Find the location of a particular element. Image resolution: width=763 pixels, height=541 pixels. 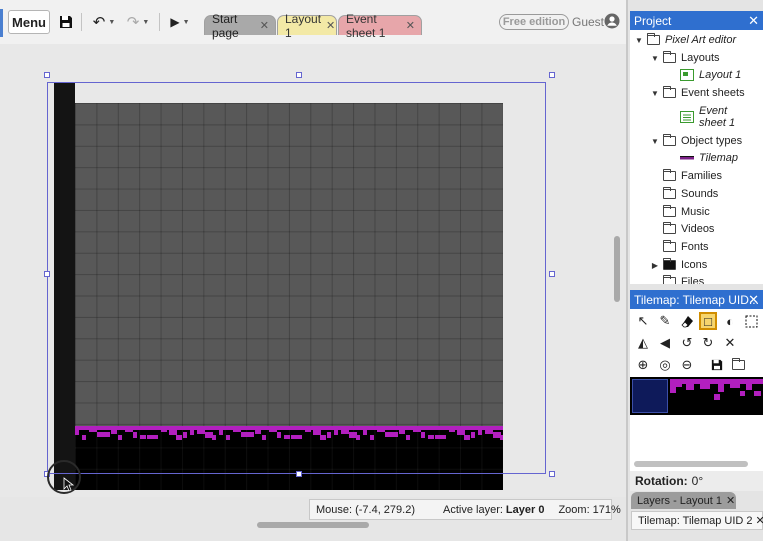

tree-item-files: Files is located at coordinates (682, 279).